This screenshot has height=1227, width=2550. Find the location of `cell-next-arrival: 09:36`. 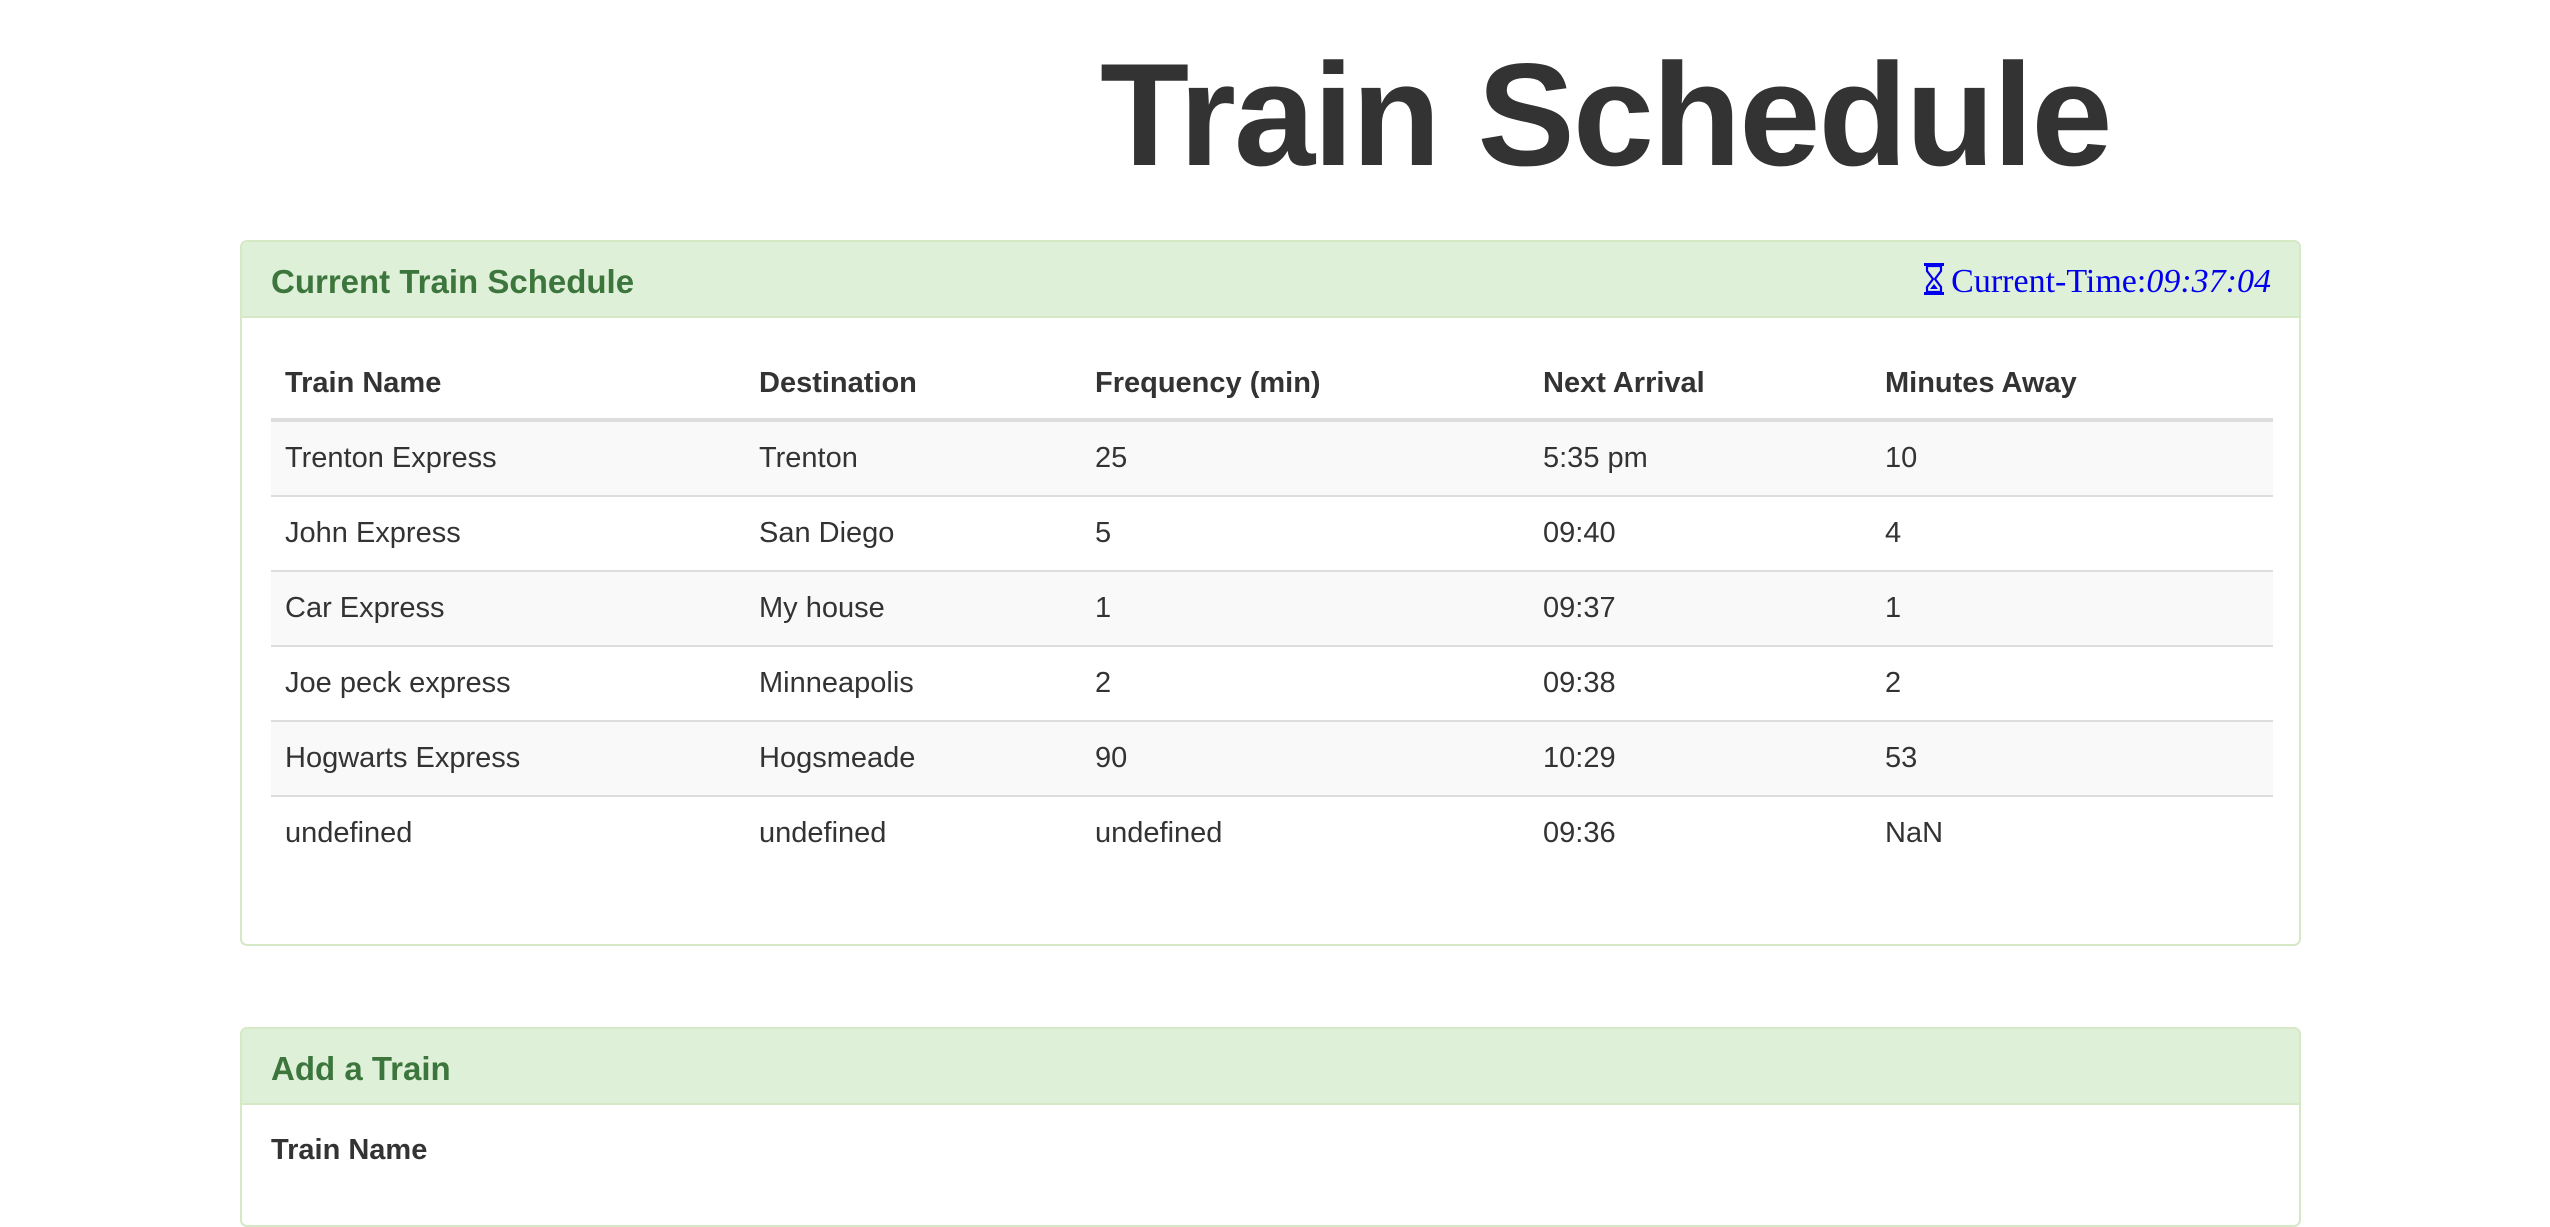

cell-next-arrival: 09:36 is located at coordinates (1700, 832).